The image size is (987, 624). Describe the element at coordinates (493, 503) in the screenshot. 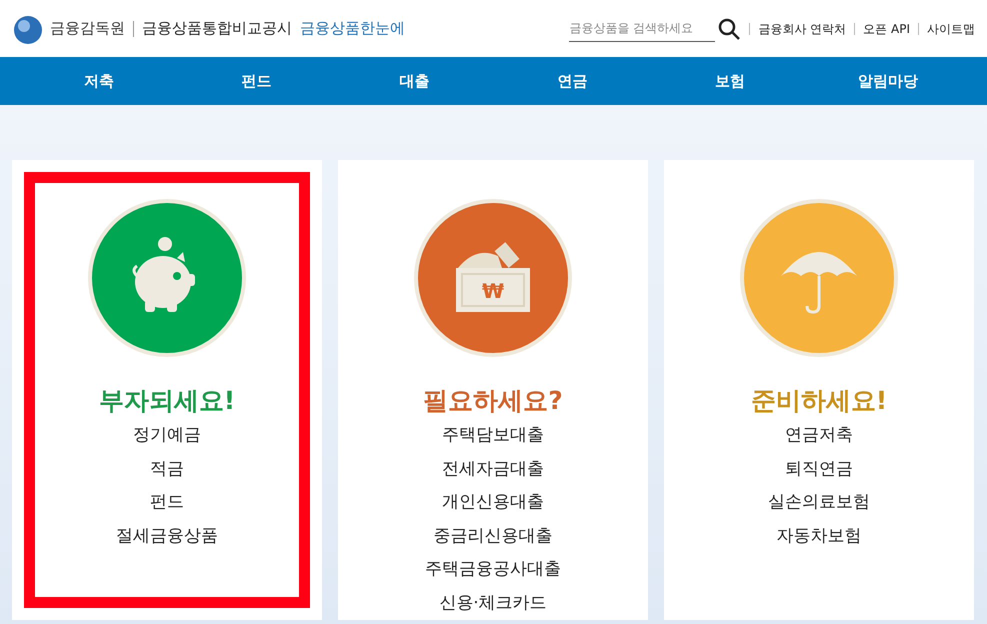

I see `product-link: 개인신용대출` at that location.